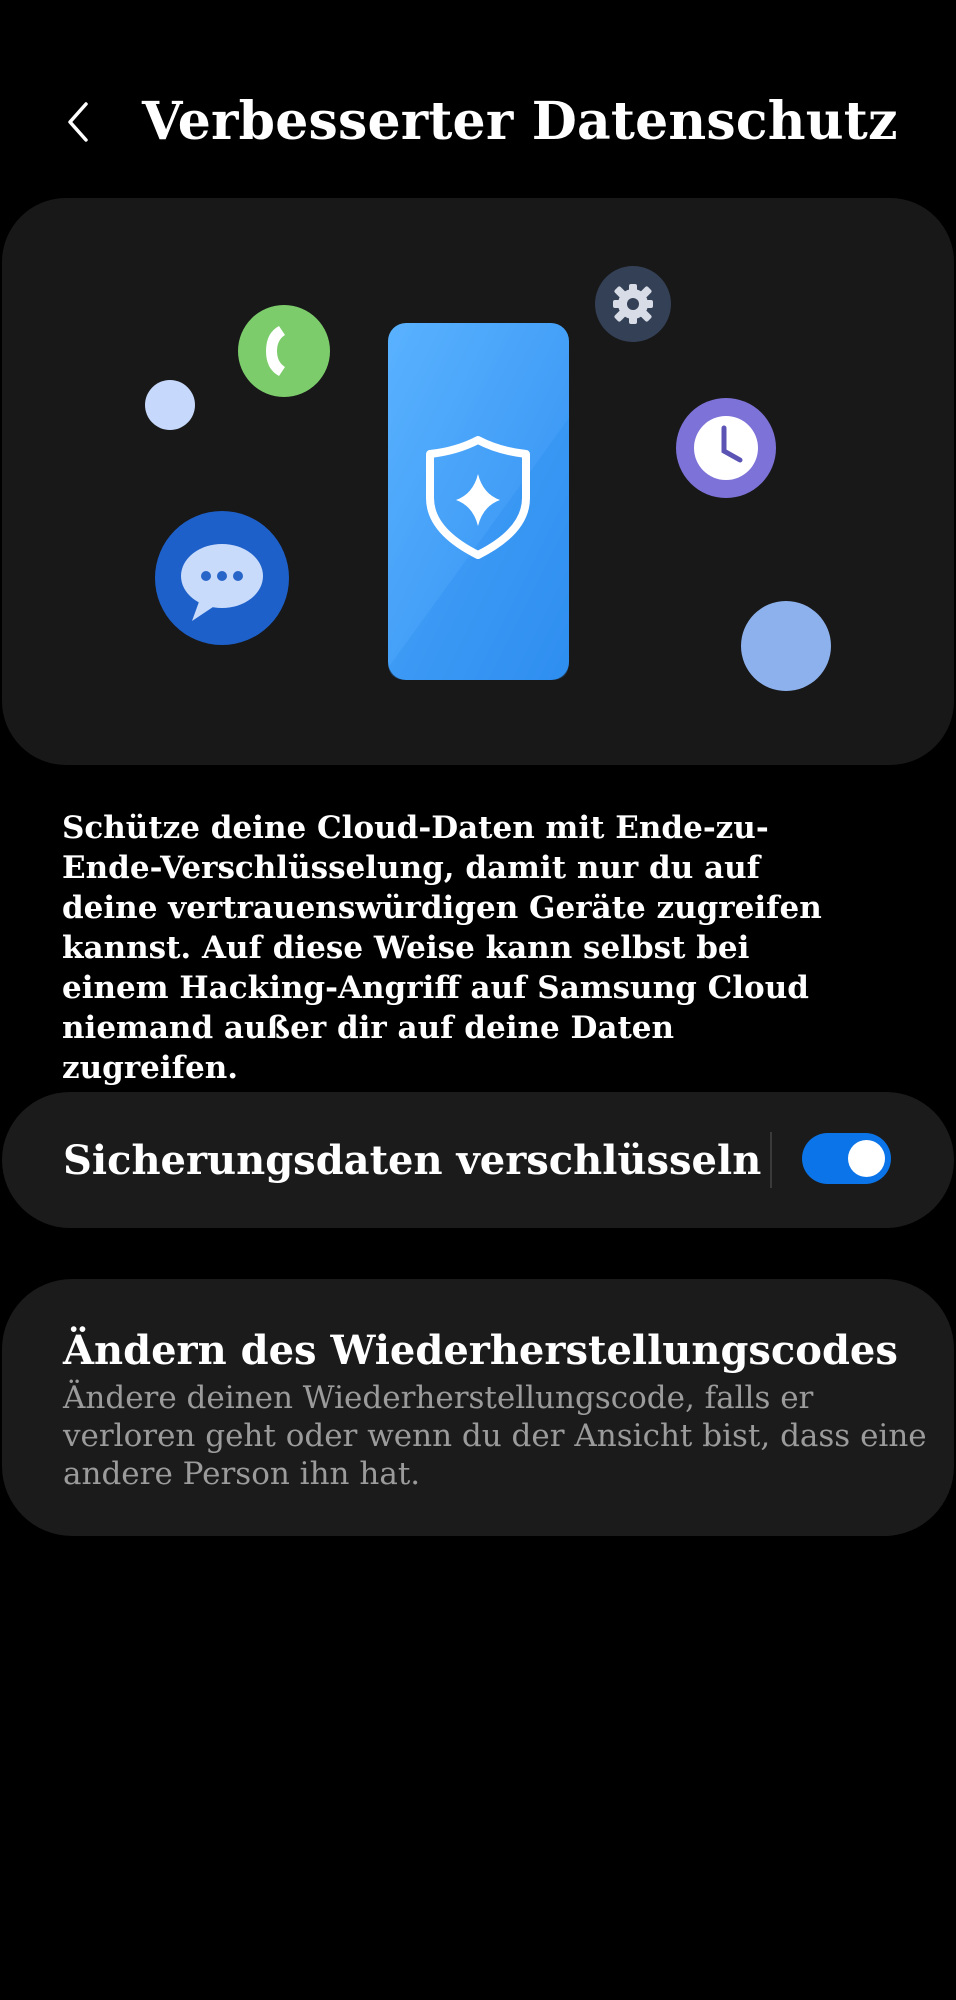 The height and width of the screenshot is (2000, 956). What do you see at coordinates (786, 646) in the screenshot?
I see `blue-bubble-icon` at bounding box center [786, 646].